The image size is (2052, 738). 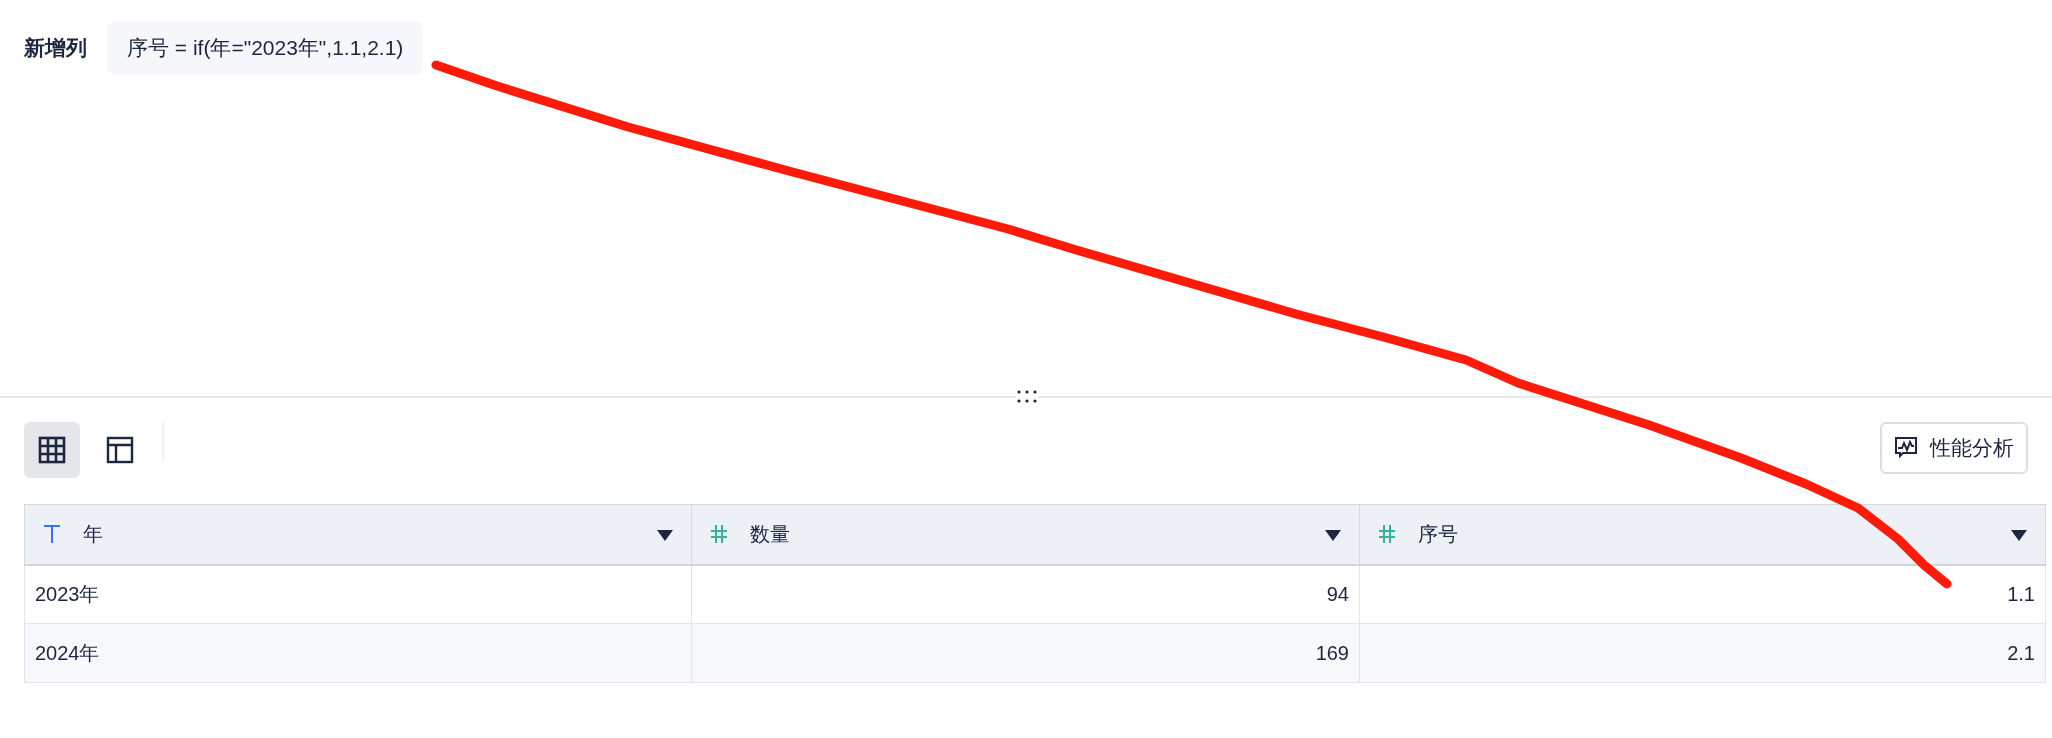 I want to click on drag-handle-icon, so click(x=1027, y=397).